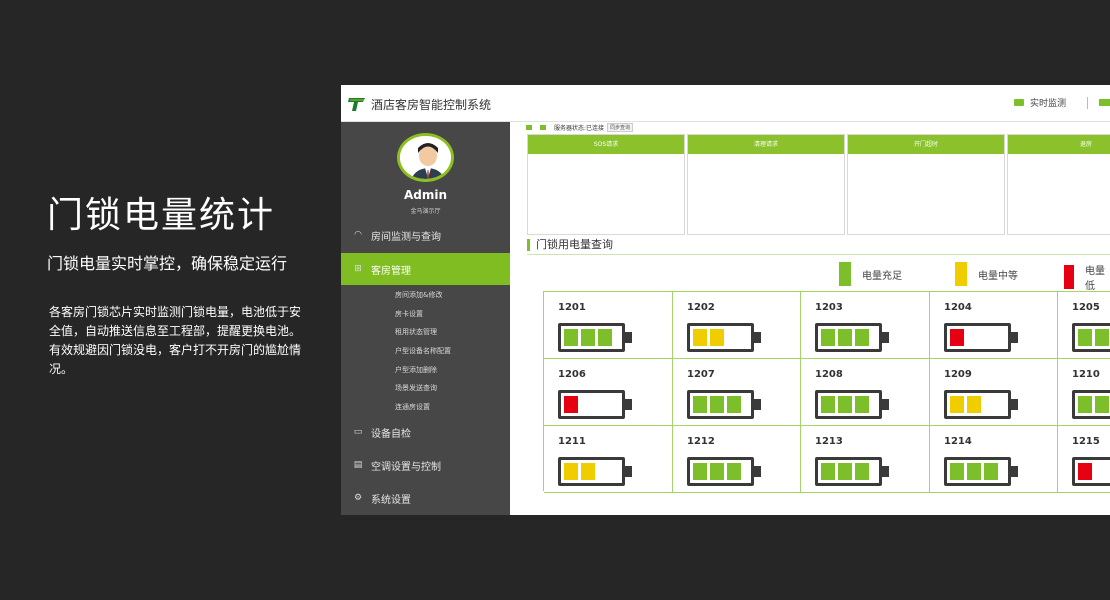  Describe the element at coordinates (737, 459) in the screenshot. I see `room-cell: 1212` at that location.